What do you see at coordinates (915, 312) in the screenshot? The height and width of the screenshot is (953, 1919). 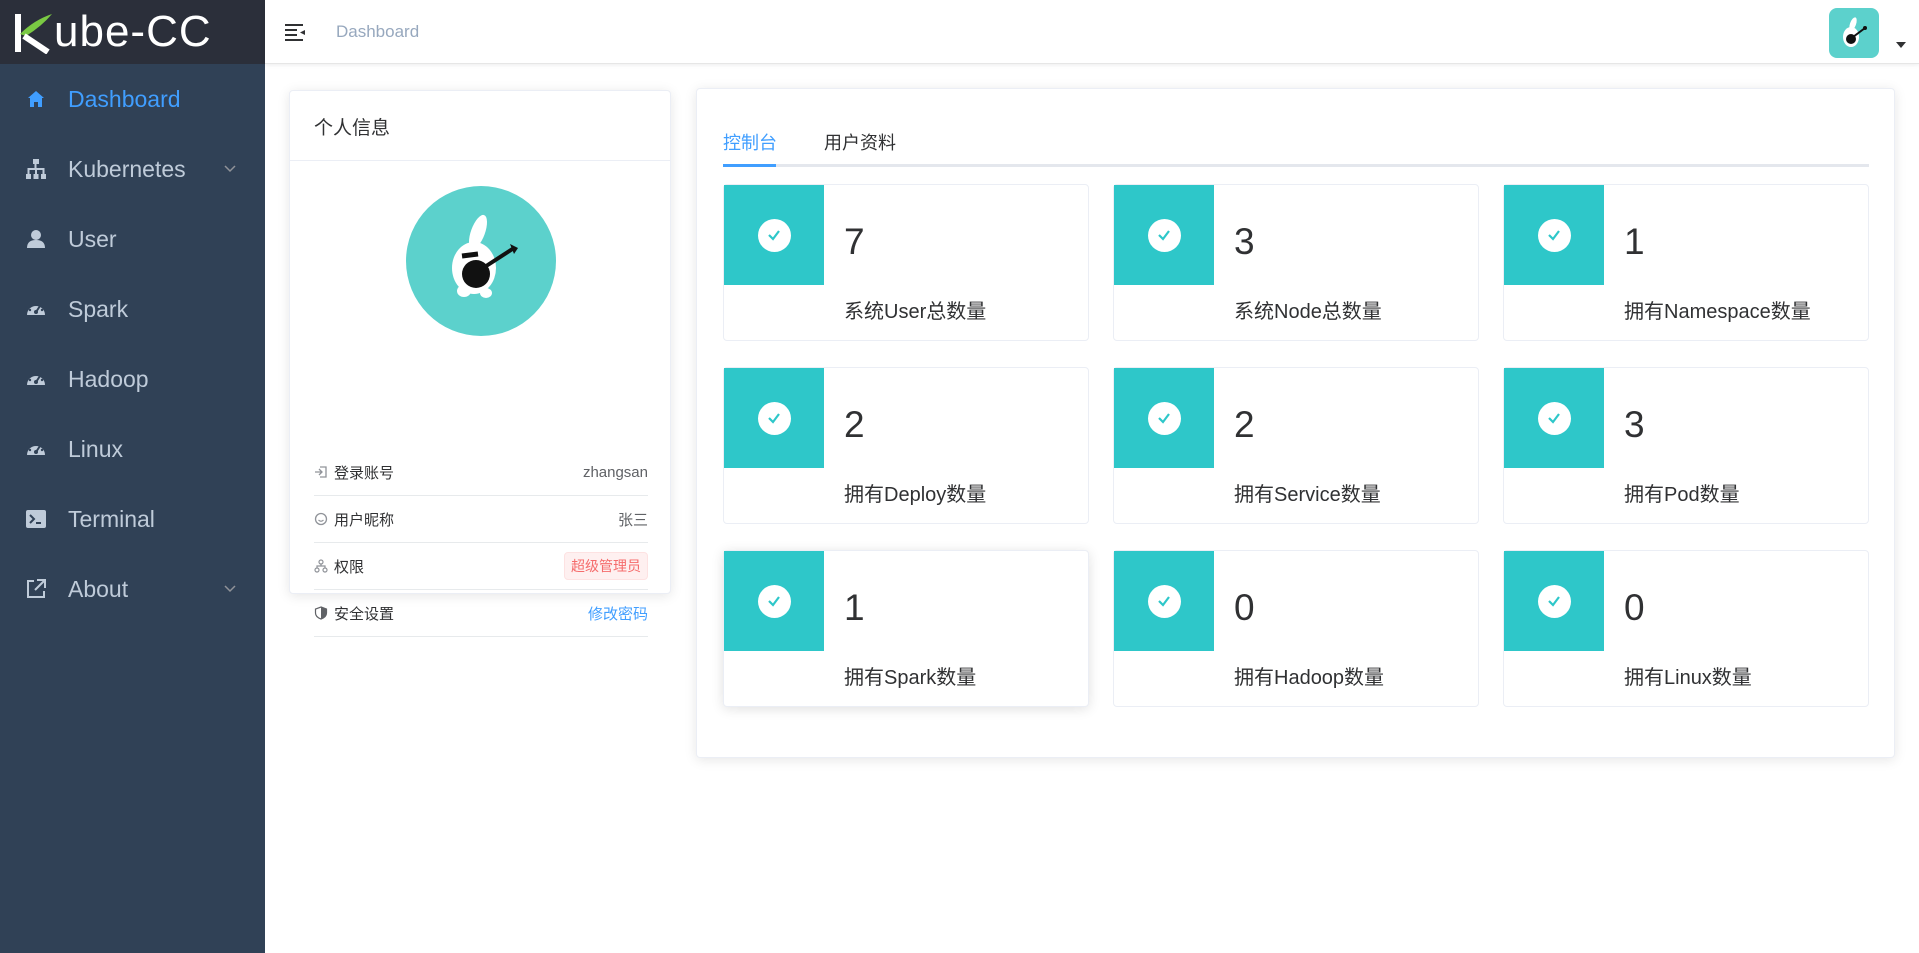 I see `stat-label: 系统User总数量` at bounding box center [915, 312].